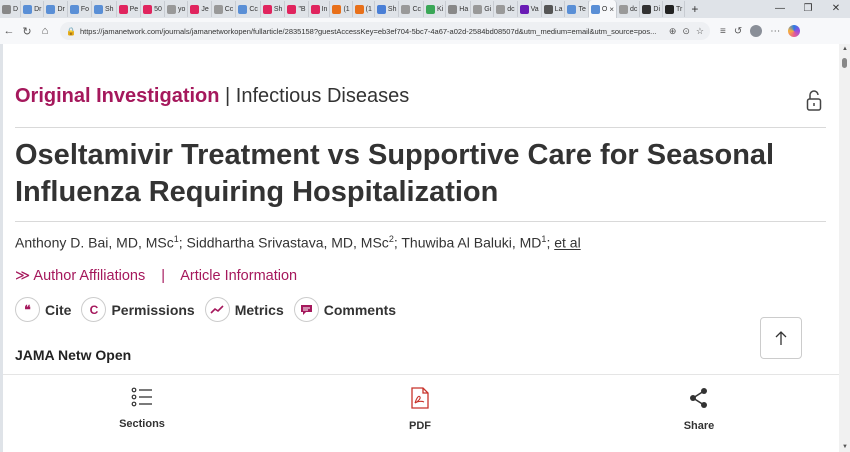  What do you see at coordinates (117, 96) in the screenshot?
I see `section-label: Original Investigation` at bounding box center [117, 96].